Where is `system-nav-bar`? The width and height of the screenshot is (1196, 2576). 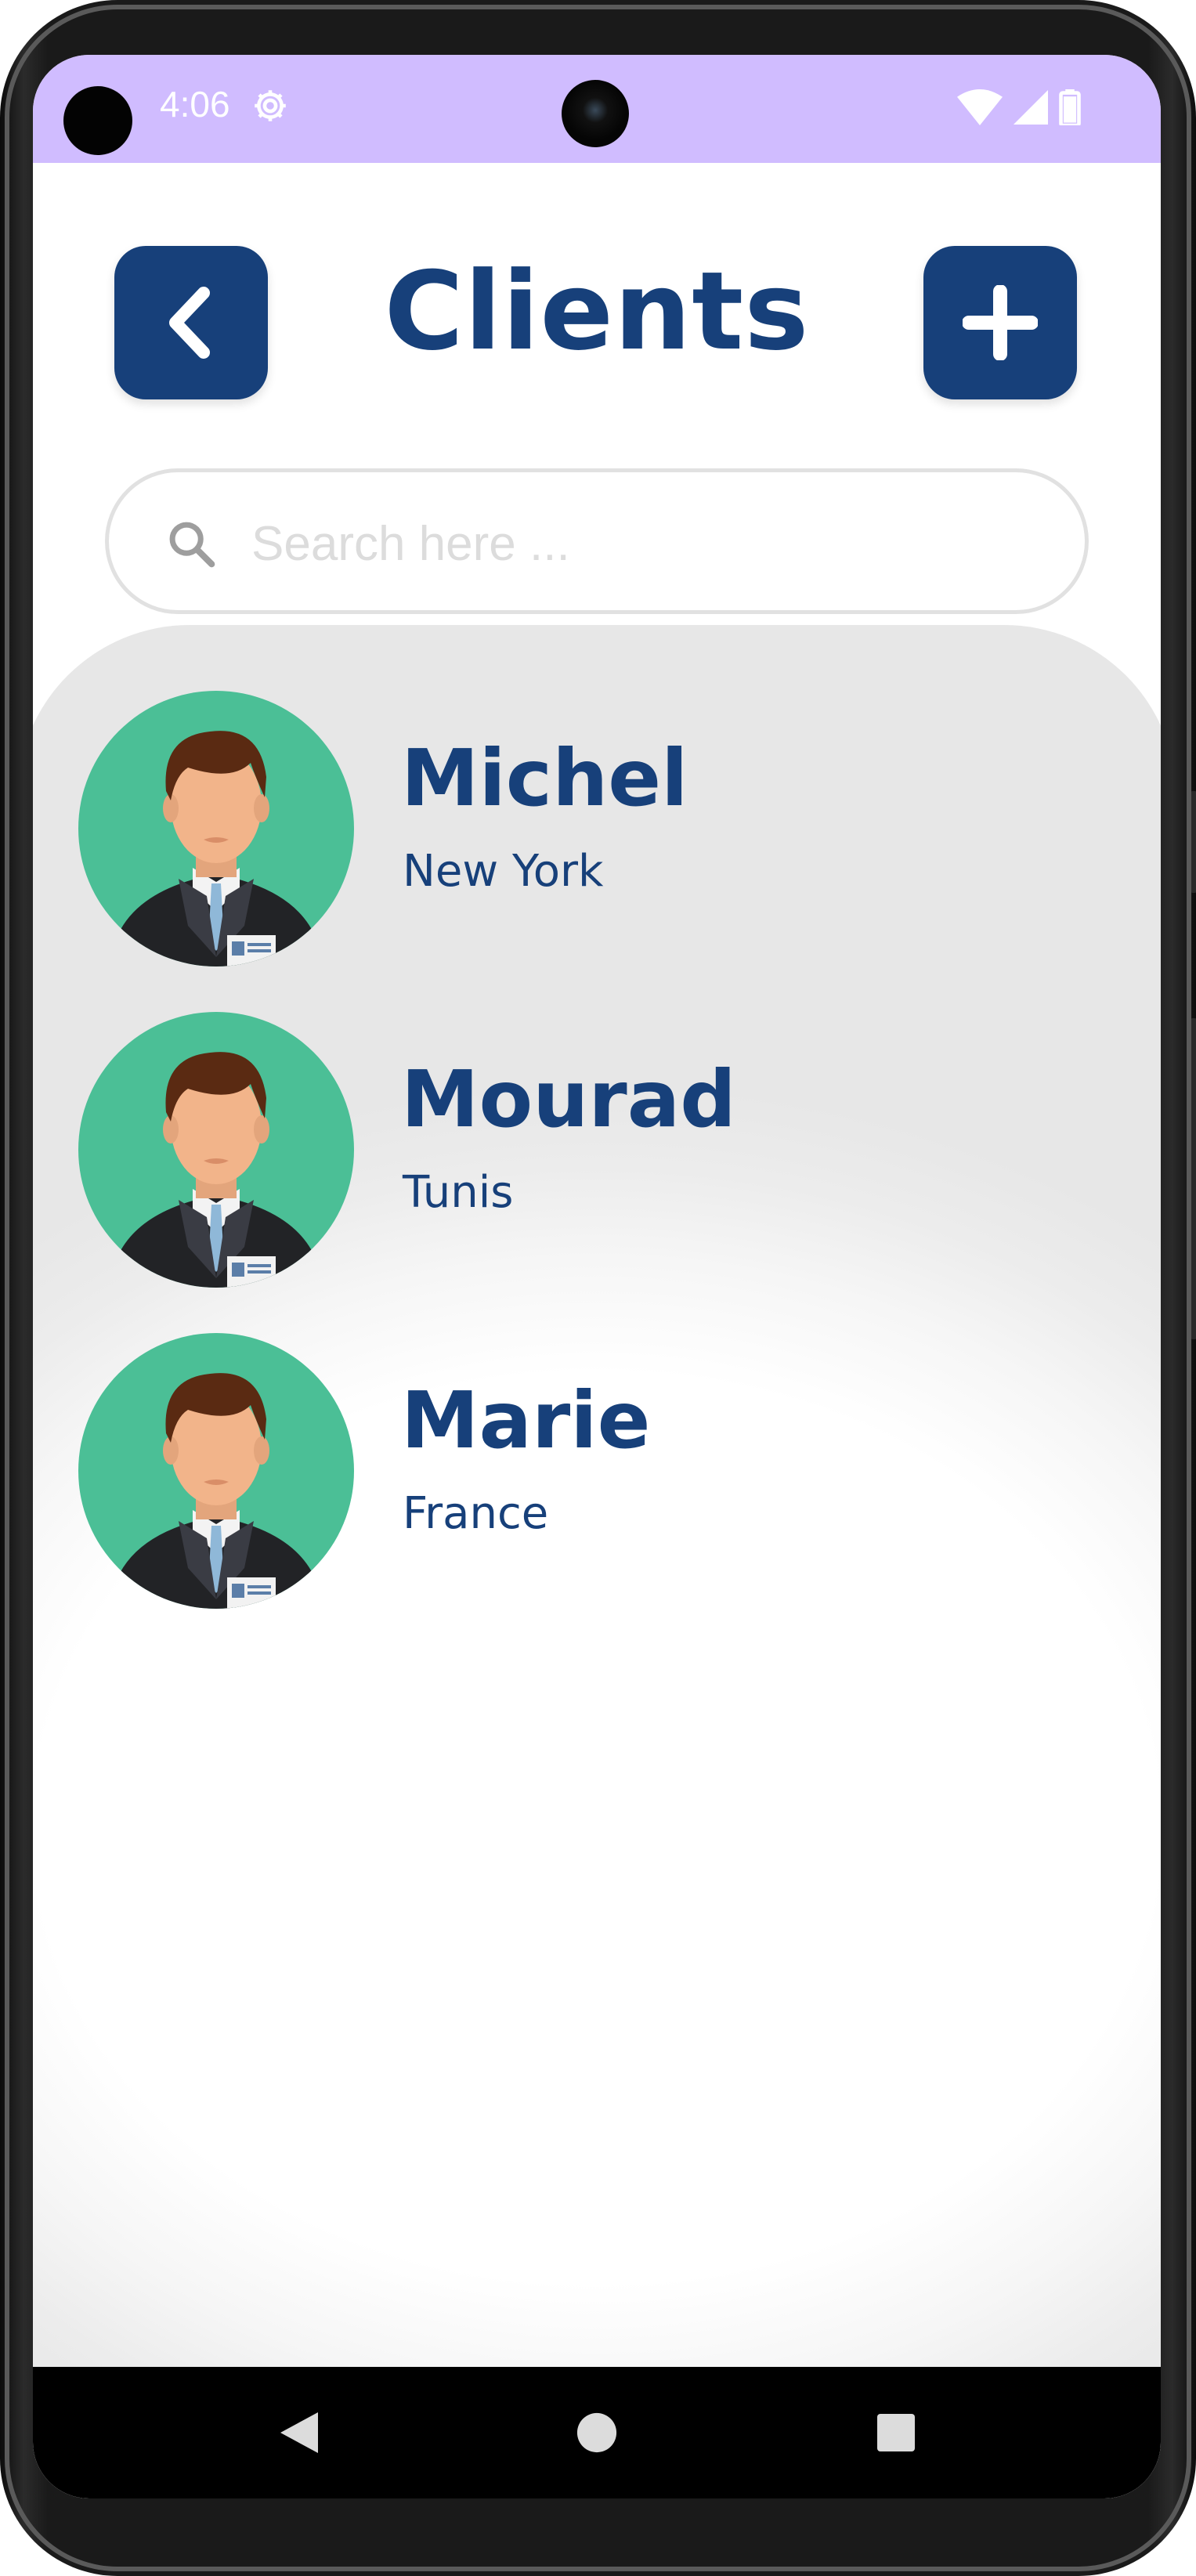
system-nav-bar is located at coordinates (597, 2432).